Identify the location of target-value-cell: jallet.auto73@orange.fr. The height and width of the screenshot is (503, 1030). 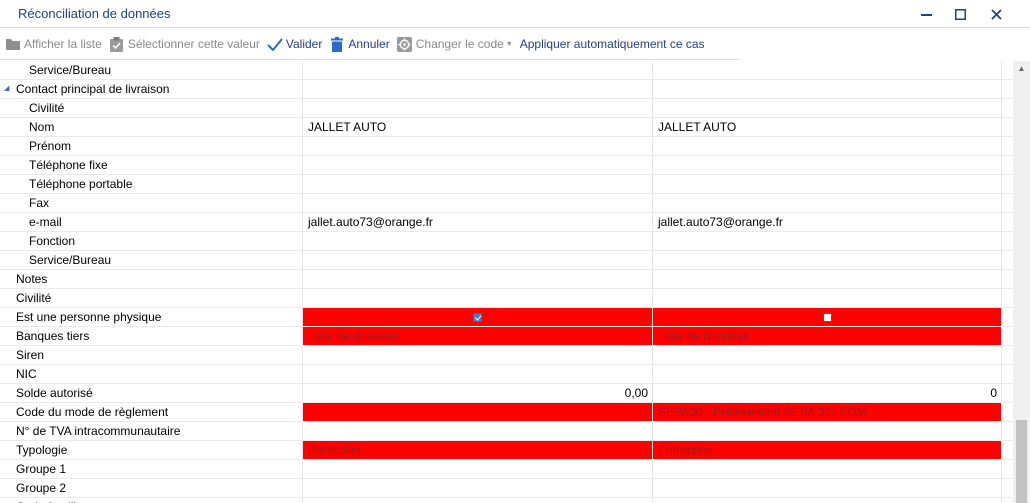
(827, 222).